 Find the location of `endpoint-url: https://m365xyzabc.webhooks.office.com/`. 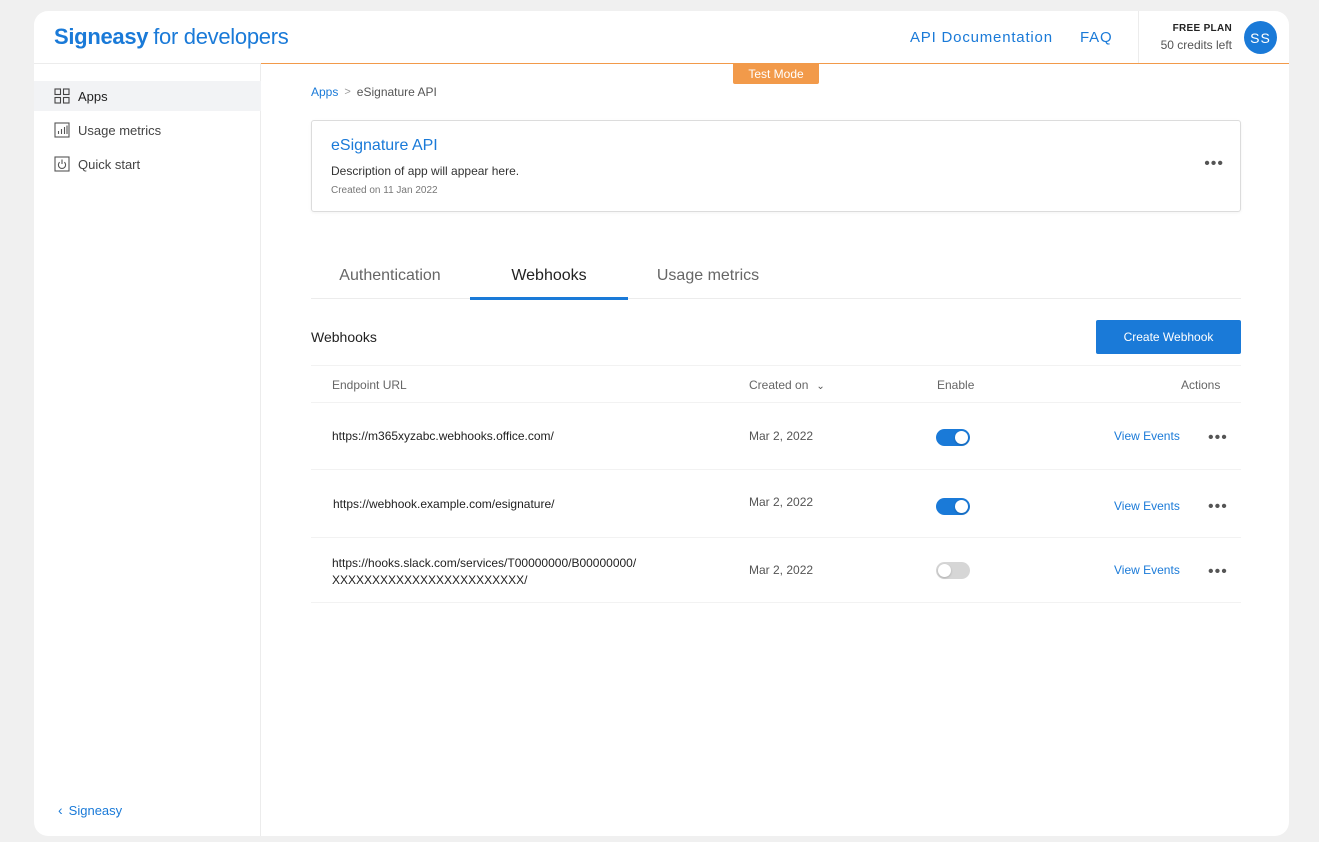

endpoint-url: https://m365xyzabc.webhooks.office.com/ is located at coordinates (443, 436).